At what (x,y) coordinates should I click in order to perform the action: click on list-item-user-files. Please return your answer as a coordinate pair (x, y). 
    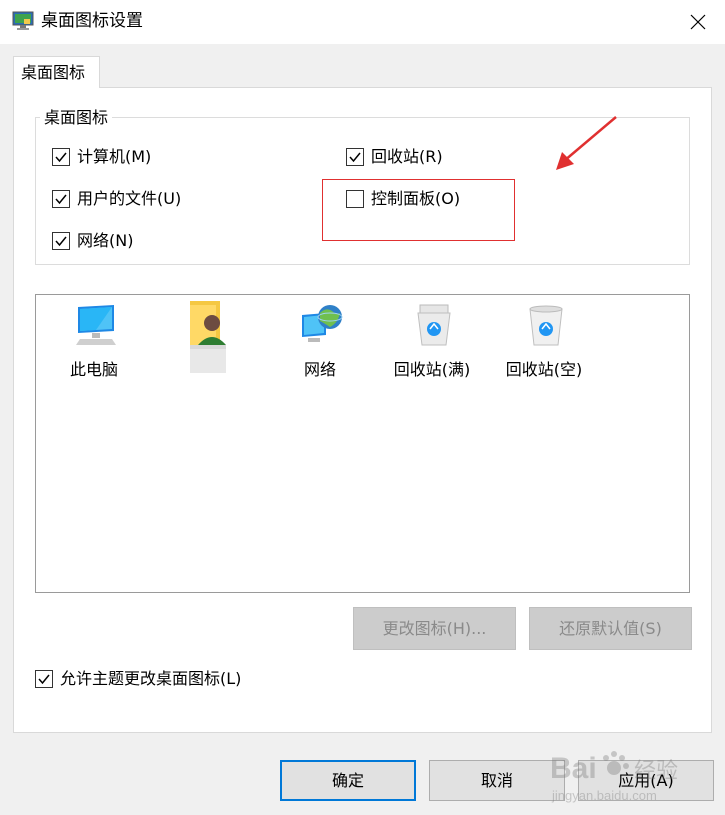
    Looking at the image, I should click on (210, 341).